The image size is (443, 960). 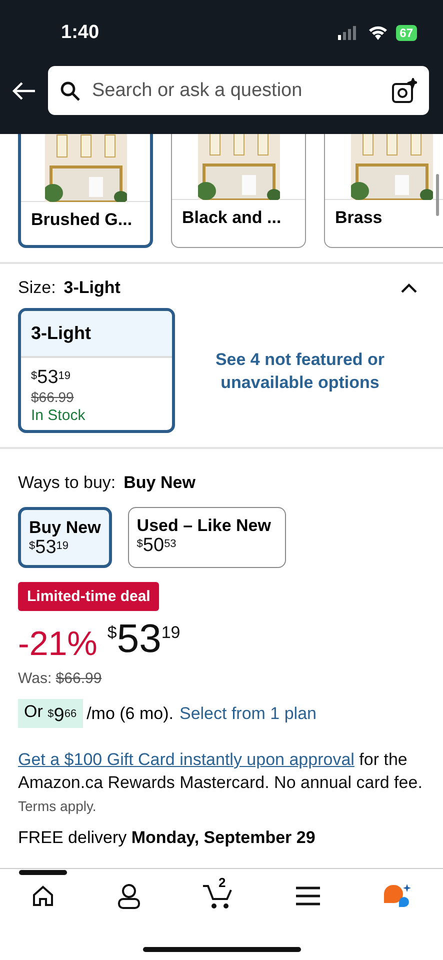 I want to click on plan-link: Select from 1 plan, so click(x=247, y=714).